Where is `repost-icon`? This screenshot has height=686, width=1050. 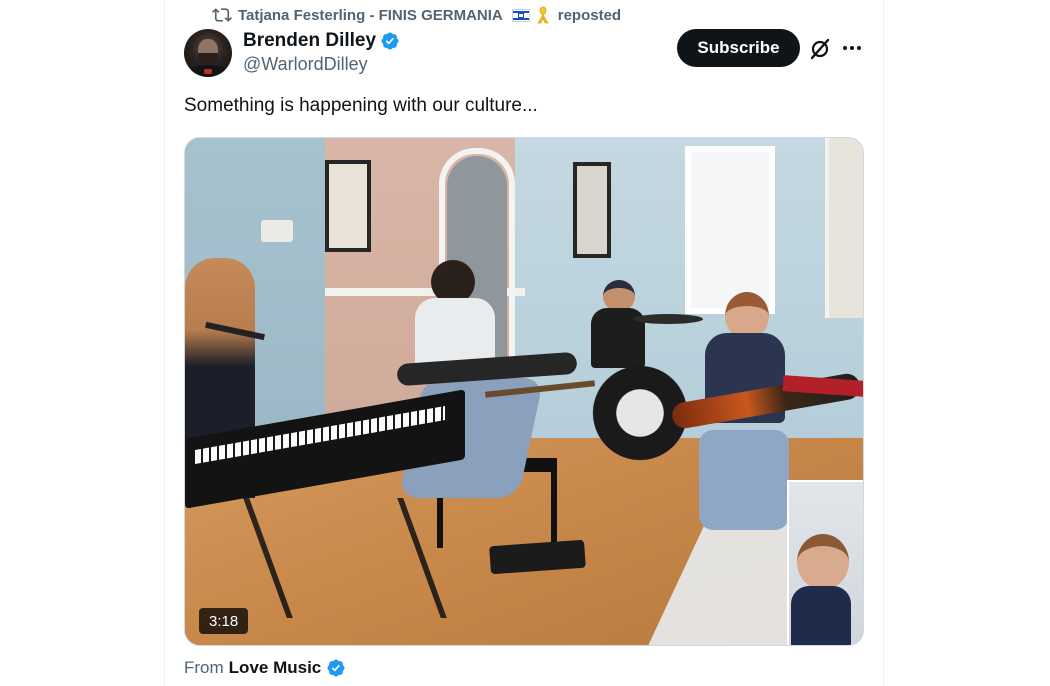
repost-icon is located at coordinates (222, 15).